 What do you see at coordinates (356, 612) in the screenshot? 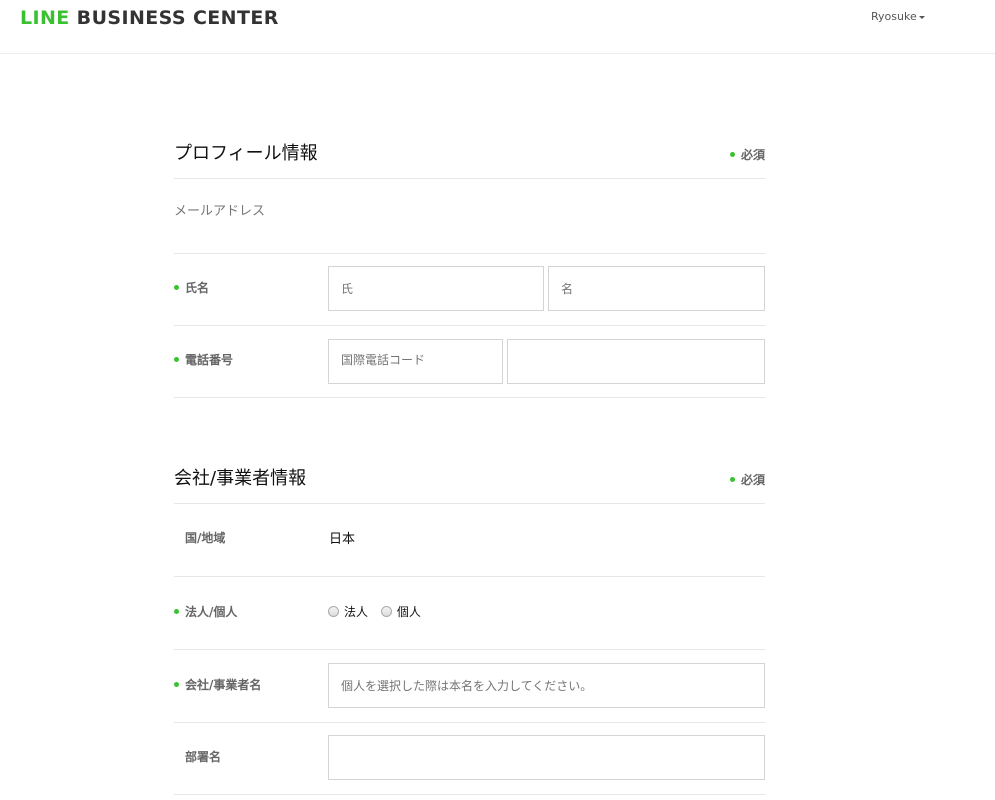
I see `radio-corporation-label: 法人` at bounding box center [356, 612].